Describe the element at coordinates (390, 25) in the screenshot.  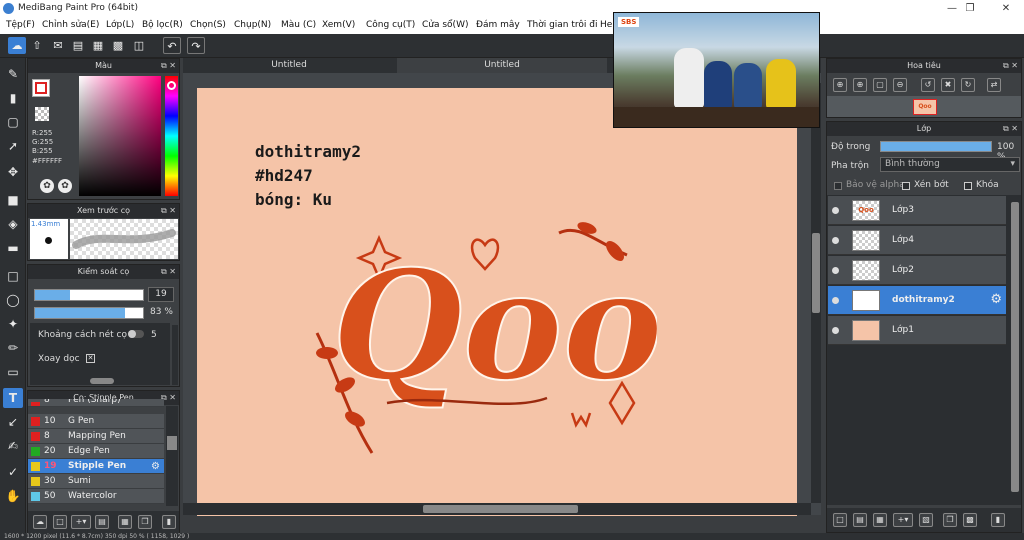
I see `menu-tools: Công cụ(T)` at that location.